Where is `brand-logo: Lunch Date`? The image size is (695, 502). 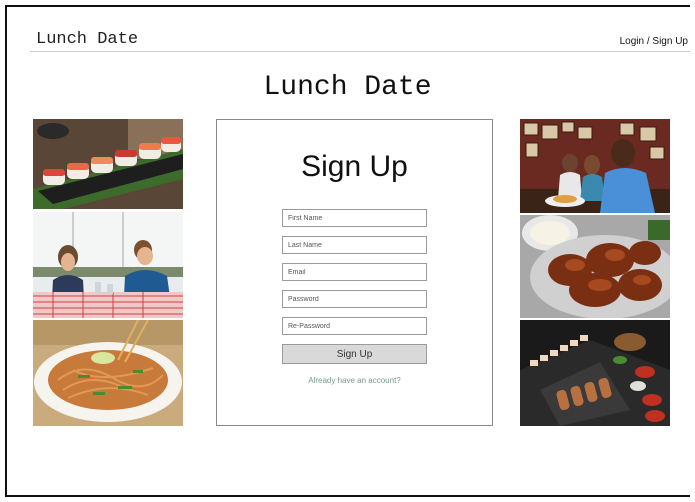
brand-logo: Lunch Date is located at coordinates (87, 39).